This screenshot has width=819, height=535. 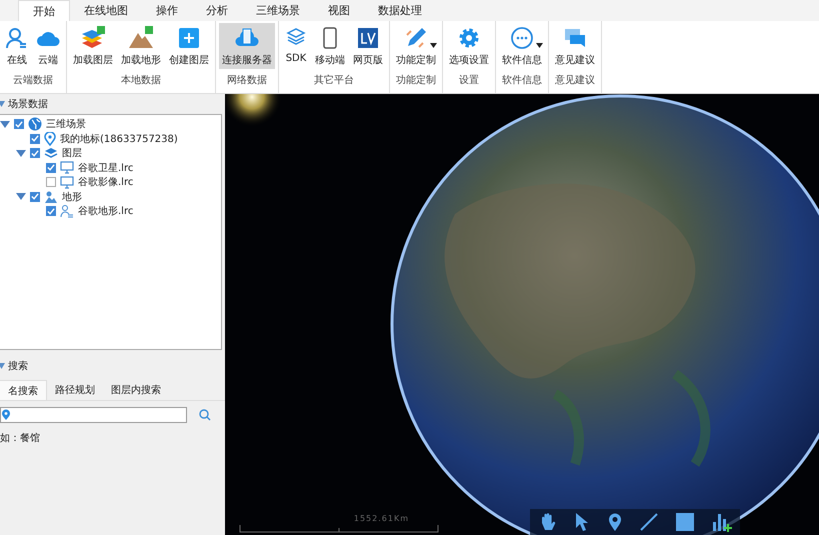 What do you see at coordinates (469, 81) in the screenshot?
I see `group-label: 设置` at bounding box center [469, 81].